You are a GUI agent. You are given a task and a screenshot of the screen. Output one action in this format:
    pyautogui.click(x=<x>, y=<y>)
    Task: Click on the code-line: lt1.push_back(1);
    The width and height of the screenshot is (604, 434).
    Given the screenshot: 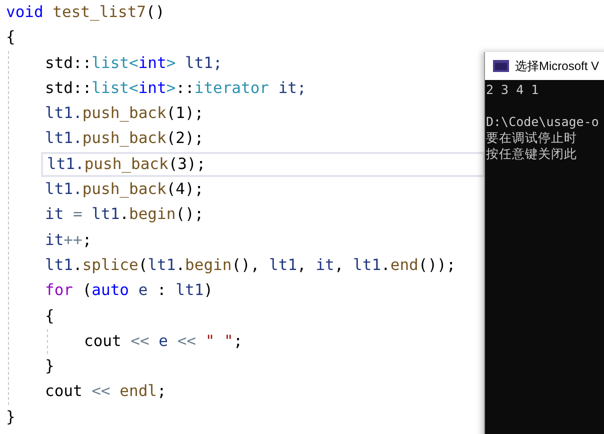 What is the action you would take?
    pyautogui.click(x=124, y=113)
    